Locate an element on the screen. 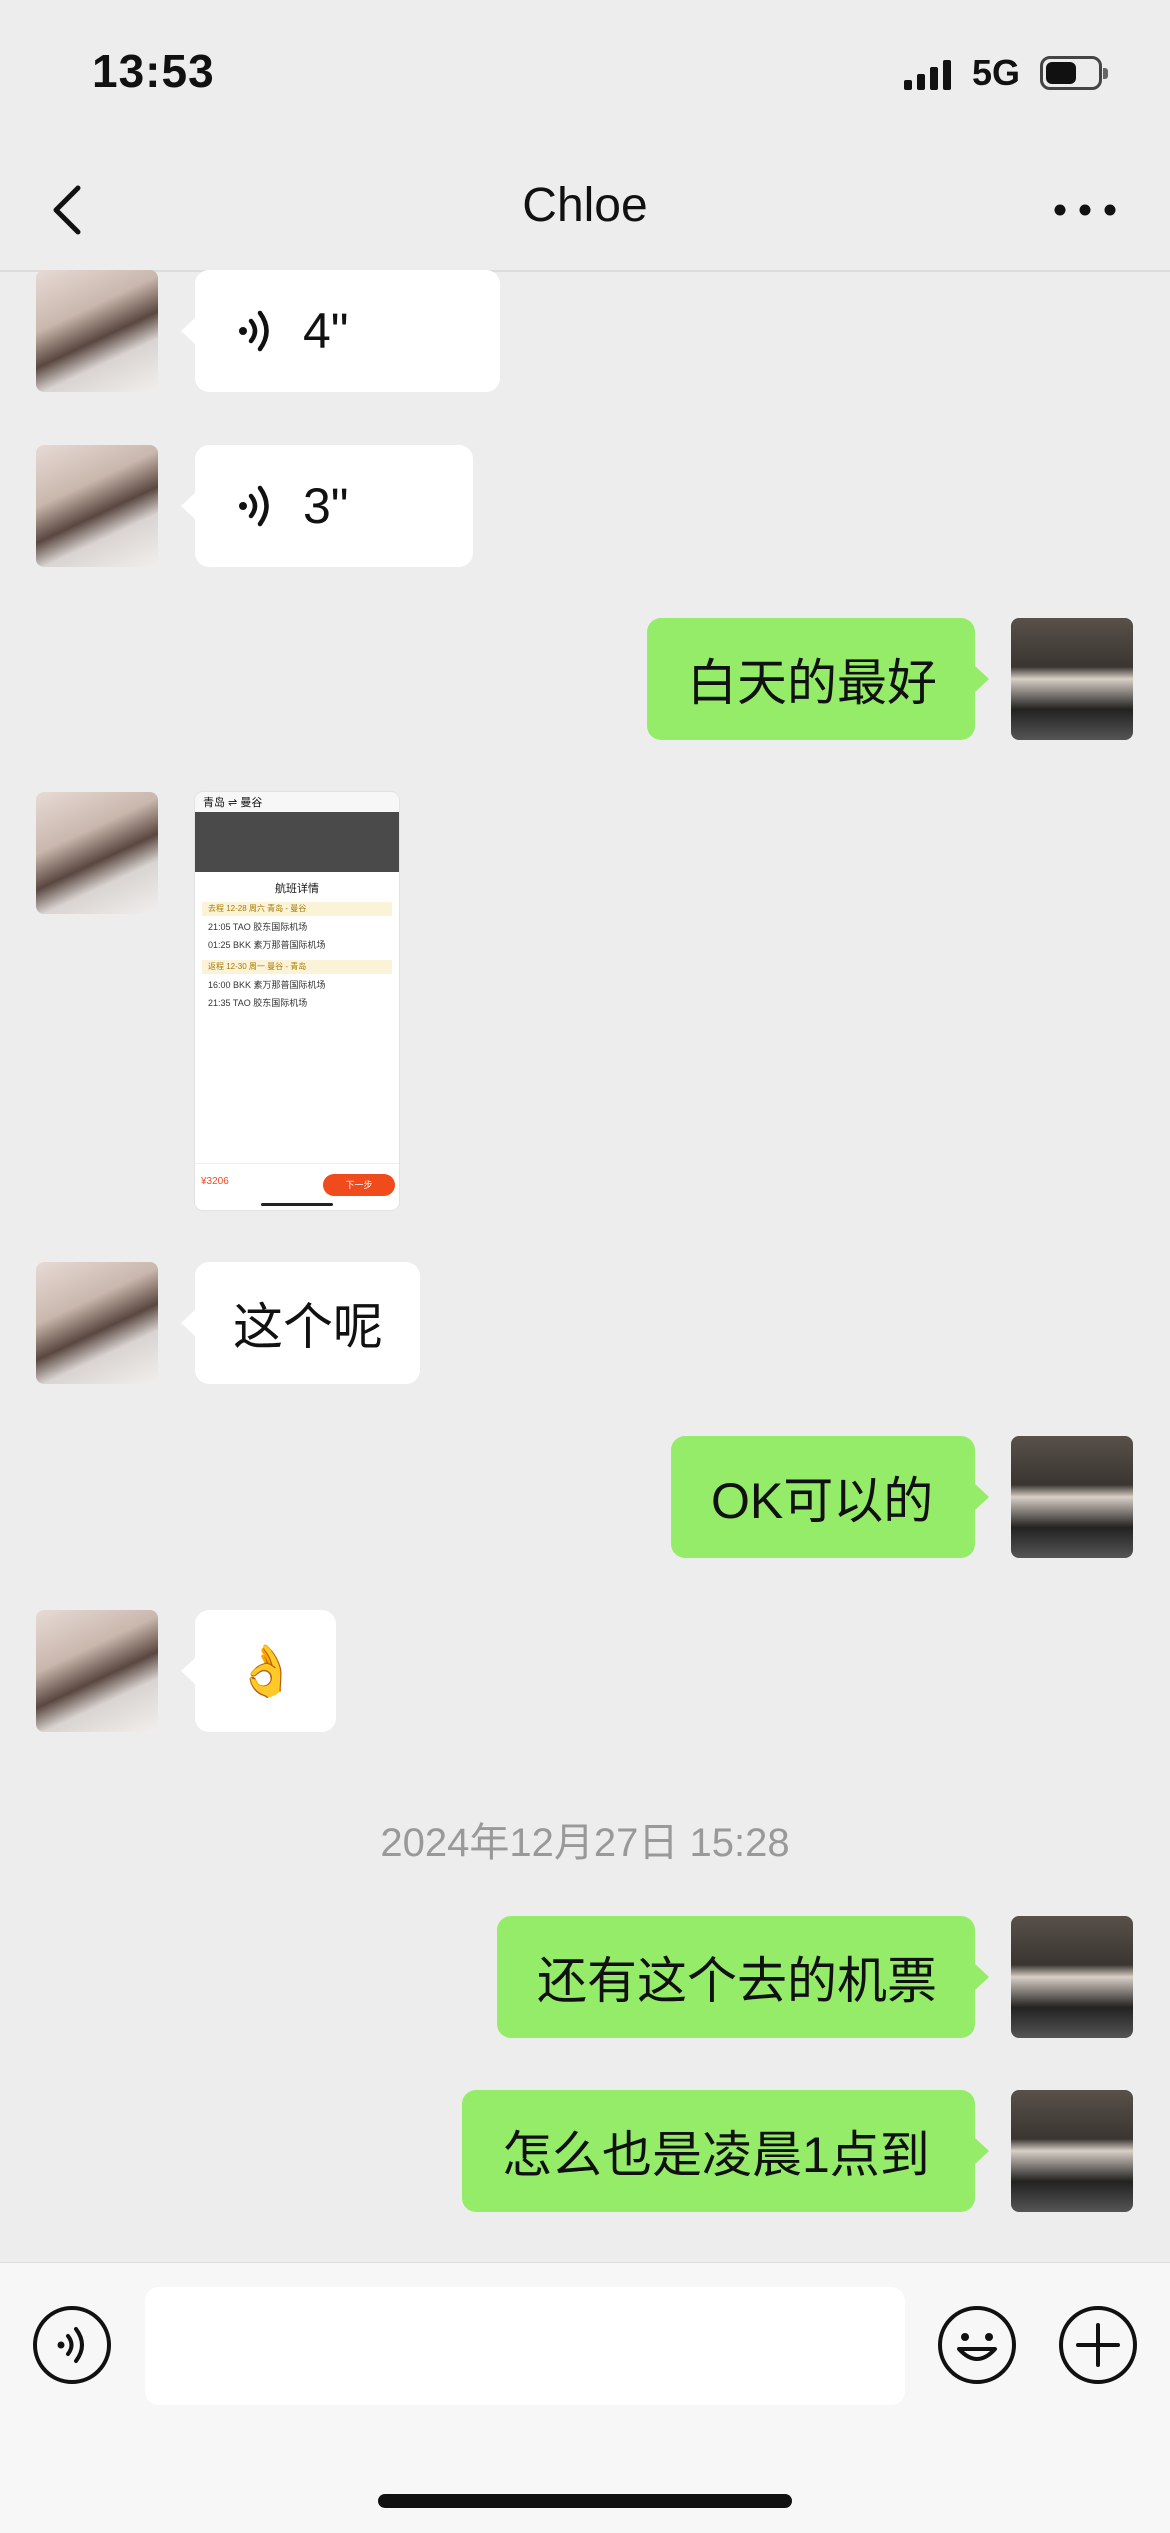  sheet-title: 航班详情 is located at coordinates (297, 889).